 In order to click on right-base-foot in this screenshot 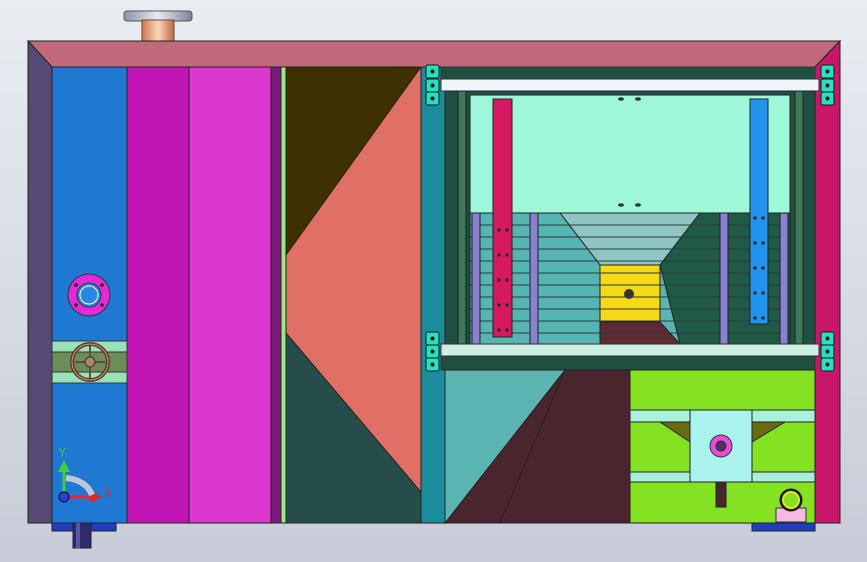, I will do `click(783, 527)`.